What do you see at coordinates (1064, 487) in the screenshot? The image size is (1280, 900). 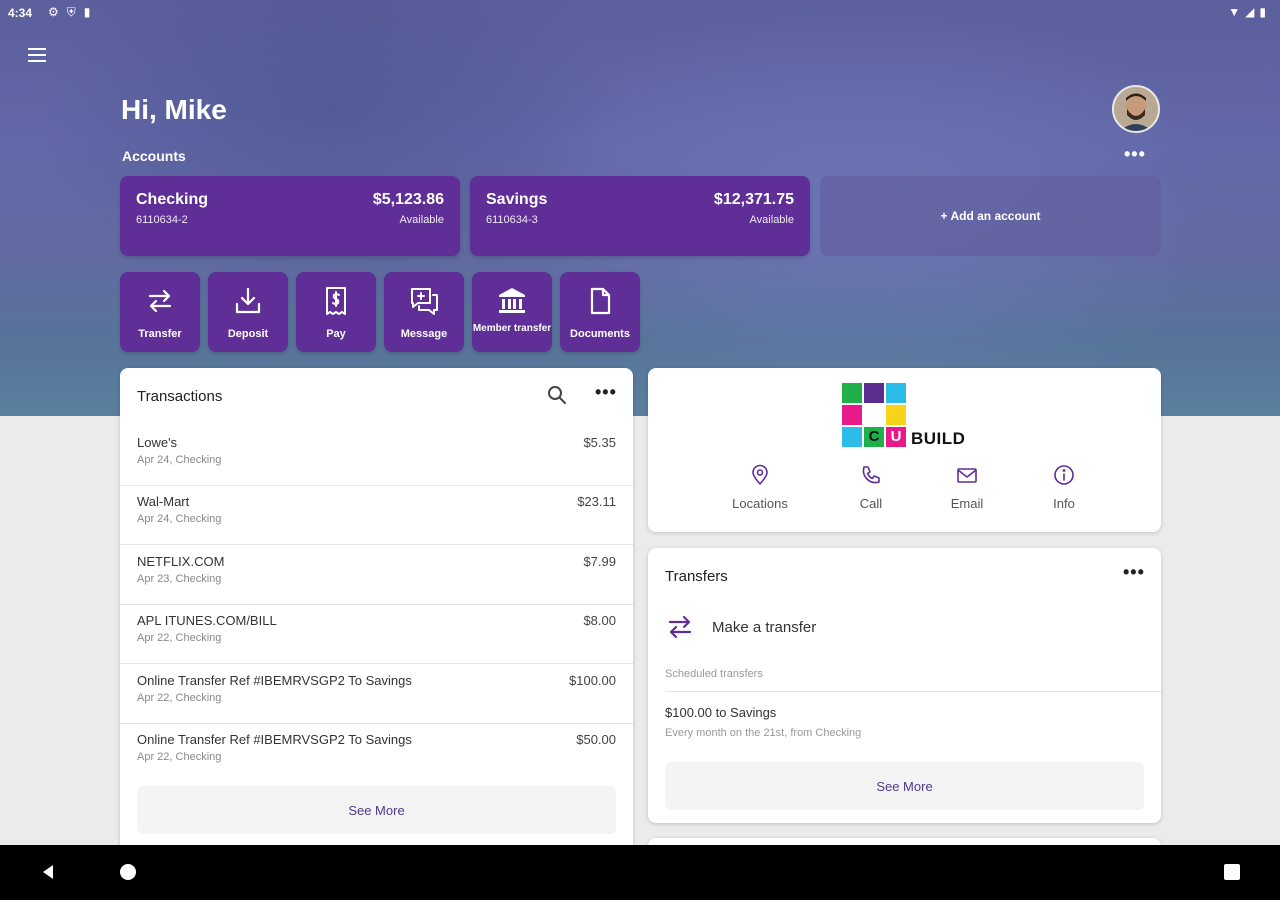 I see `info-button: Info` at bounding box center [1064, 487].